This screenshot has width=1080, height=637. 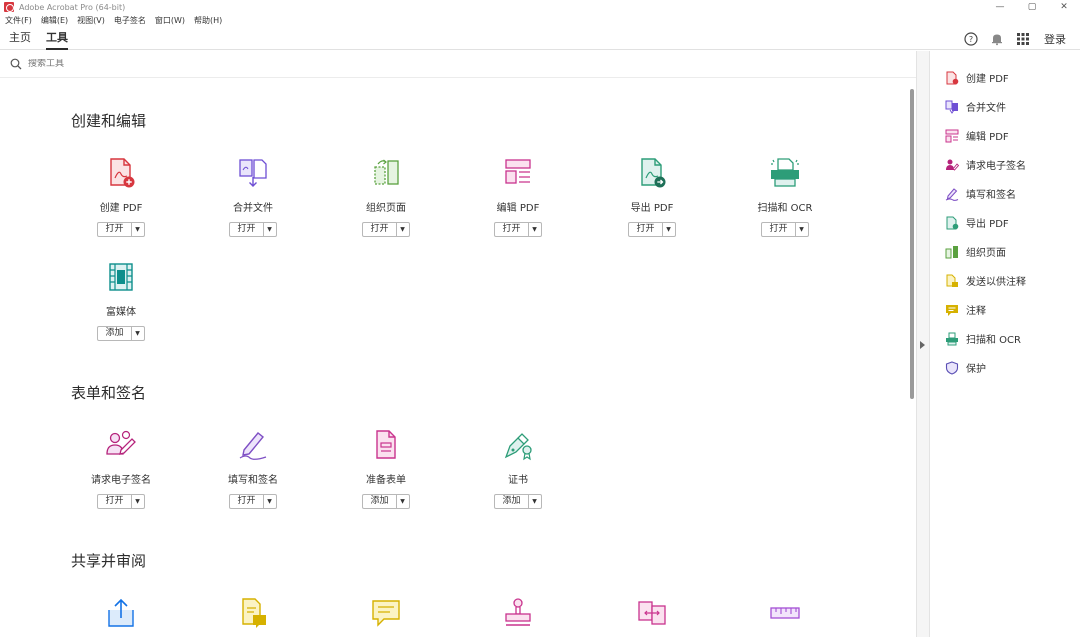 I want to click on tool-compare-files, so click(x=652, y=613).